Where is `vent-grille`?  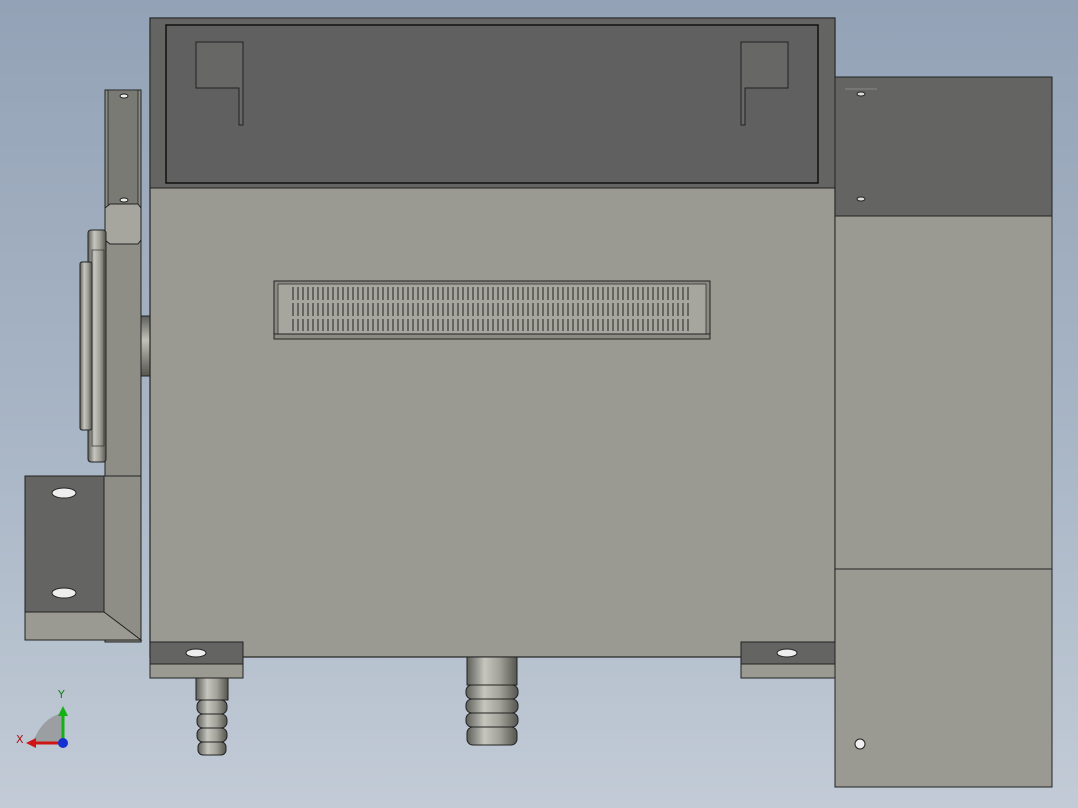
vent-grille is located at coordinates (492, 310).